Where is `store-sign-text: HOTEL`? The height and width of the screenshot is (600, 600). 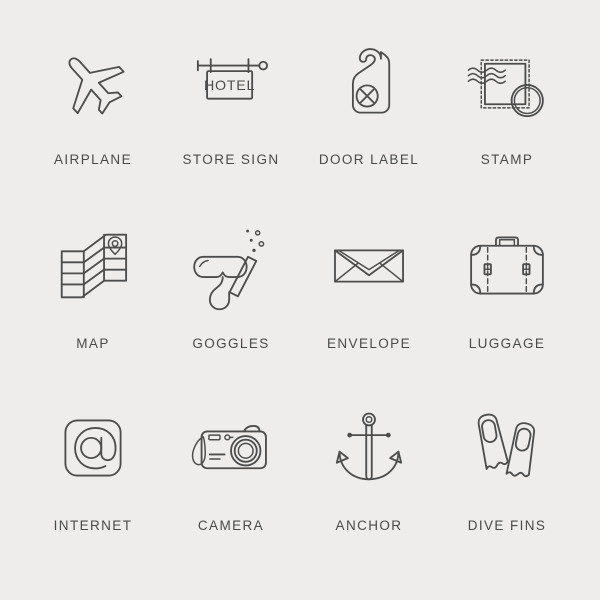
store-sign-text: HOTEL is located at coordinates (229, 86).